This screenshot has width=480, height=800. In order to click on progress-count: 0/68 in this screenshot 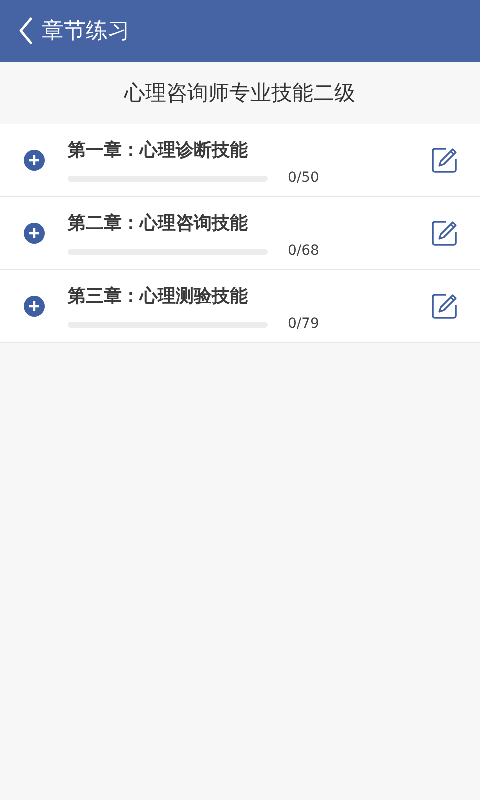, I will do `click(304, 251)`.